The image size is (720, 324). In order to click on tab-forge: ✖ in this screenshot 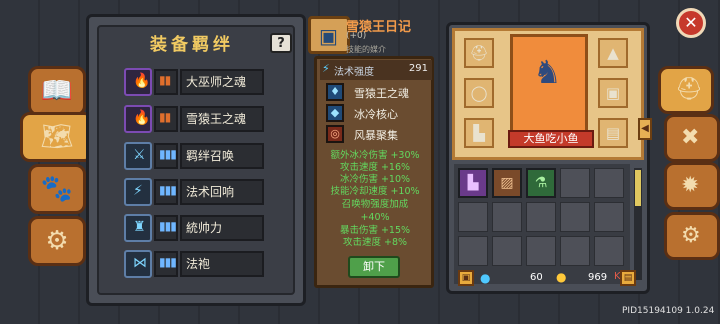, I will do `click(692, 138)`.